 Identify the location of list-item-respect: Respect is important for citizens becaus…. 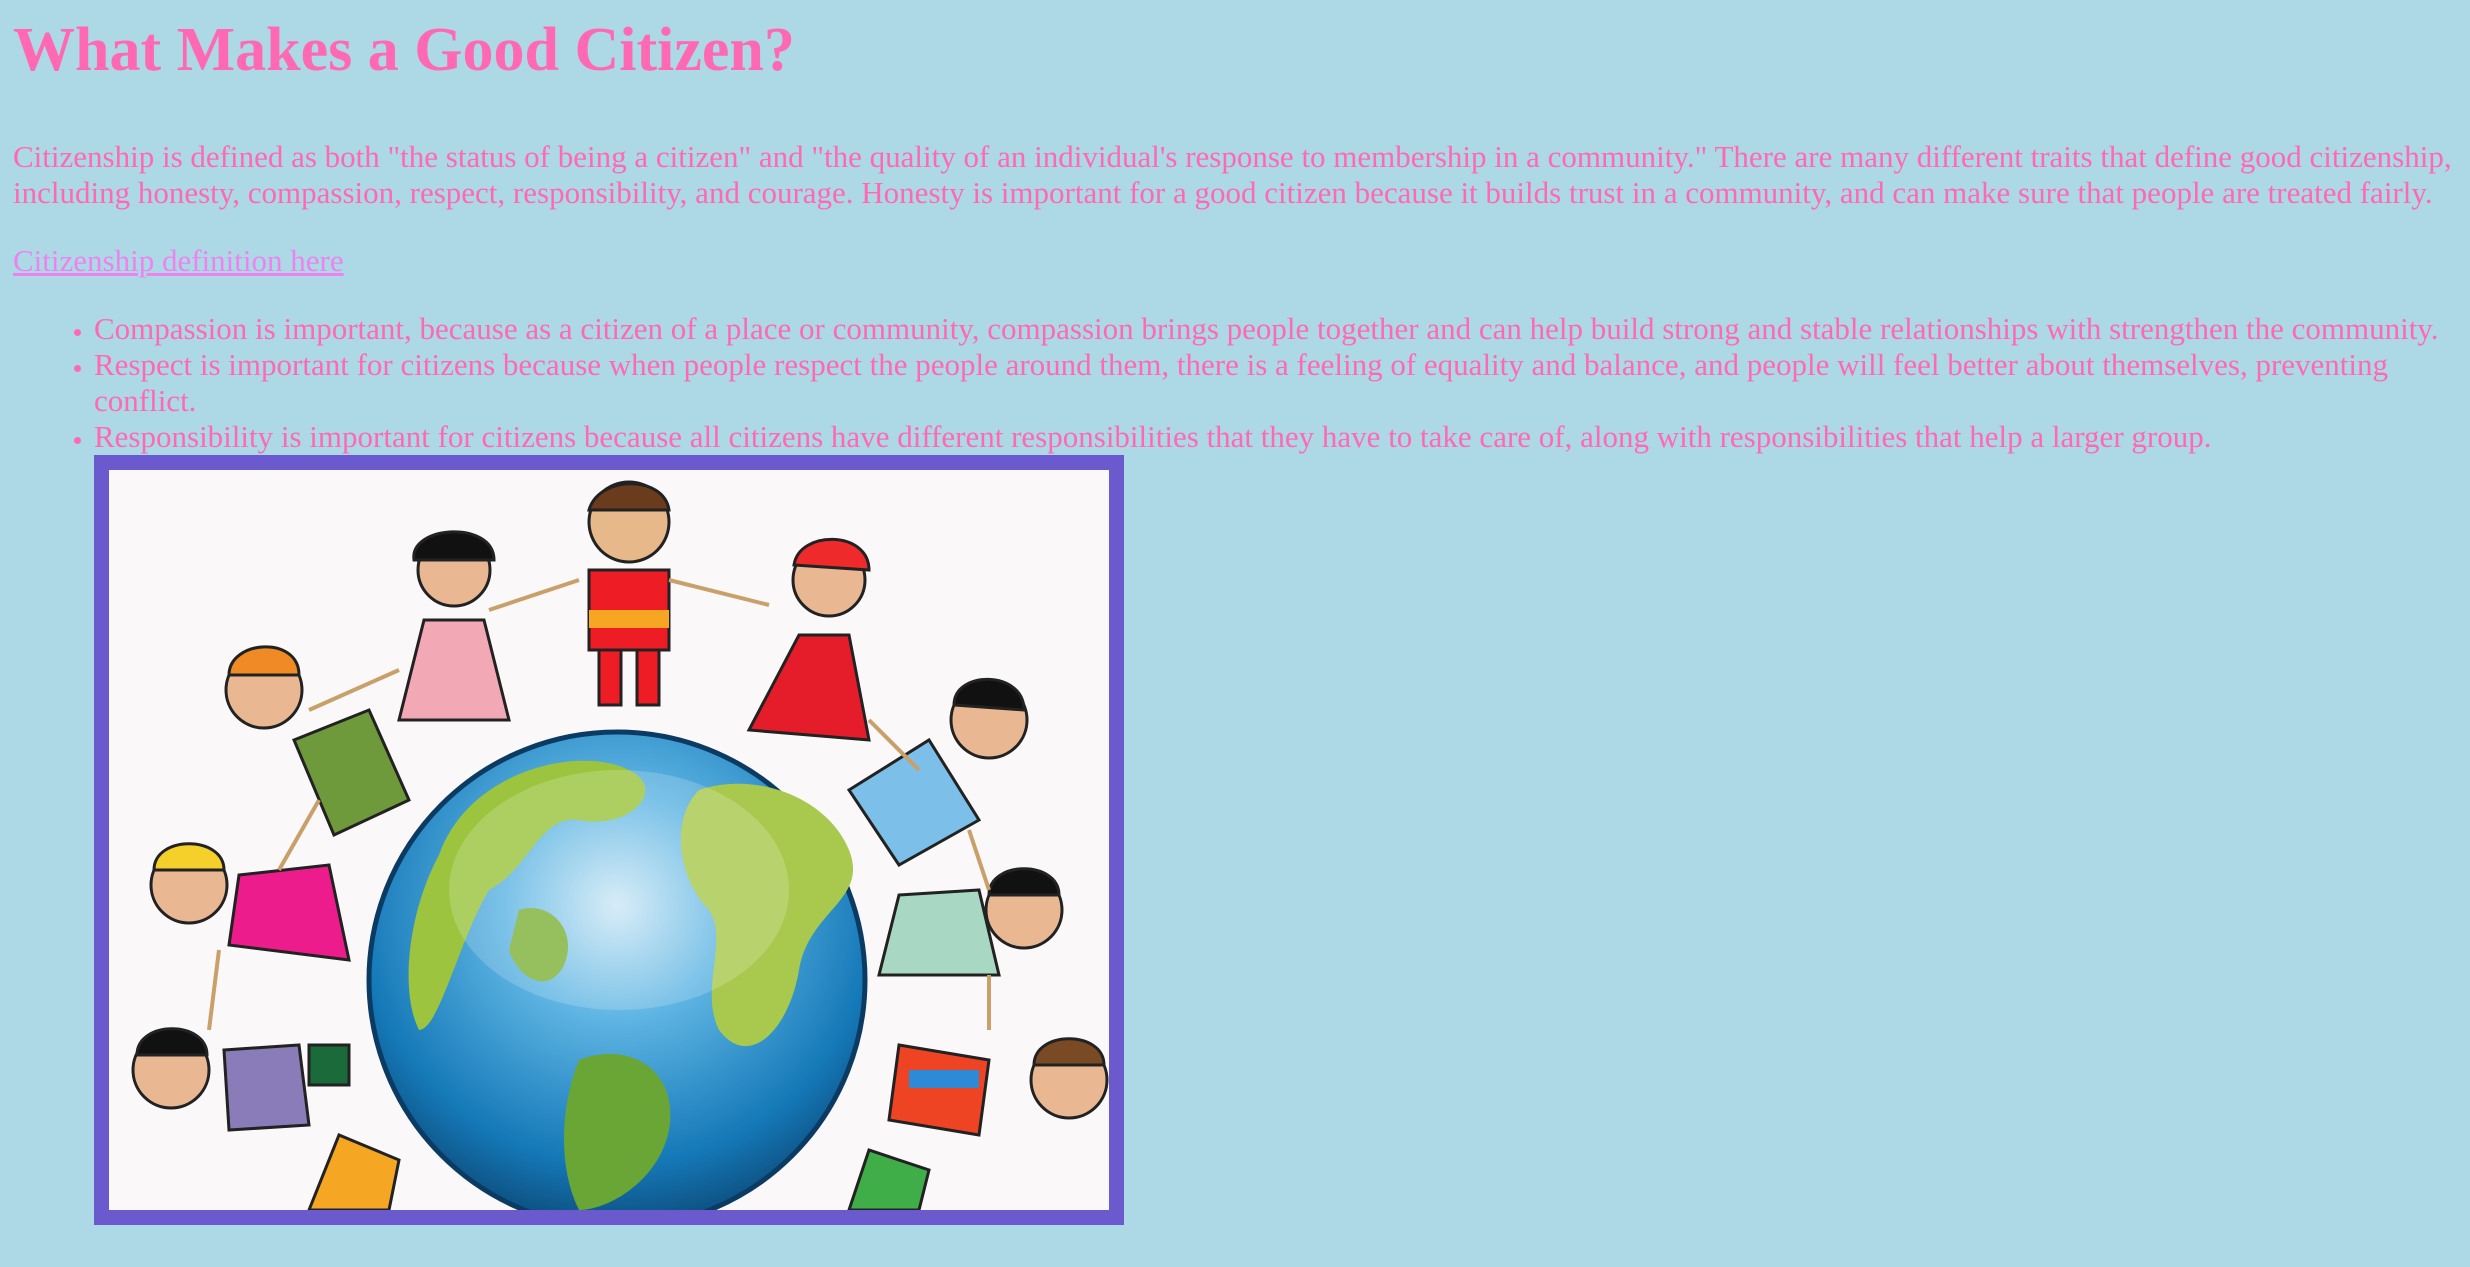
(1275, 383).